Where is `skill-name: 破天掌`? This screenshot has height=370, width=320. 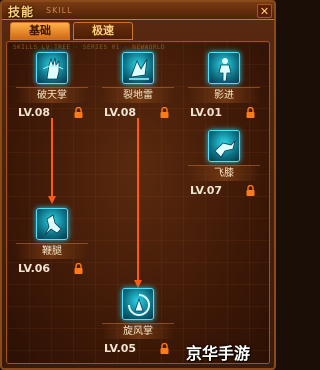 skill-name: 破天掌 is located at coordinates (52, 95).